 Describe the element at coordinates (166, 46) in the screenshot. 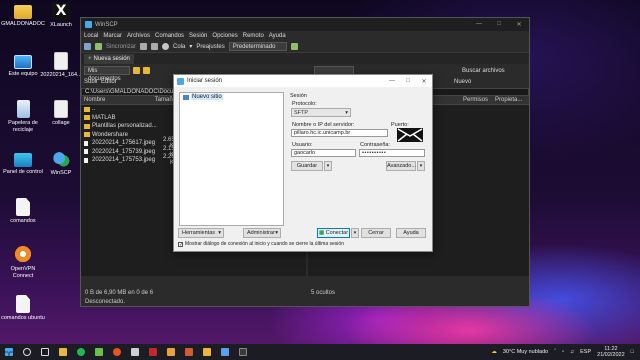

I see `gear-icon` at that location.